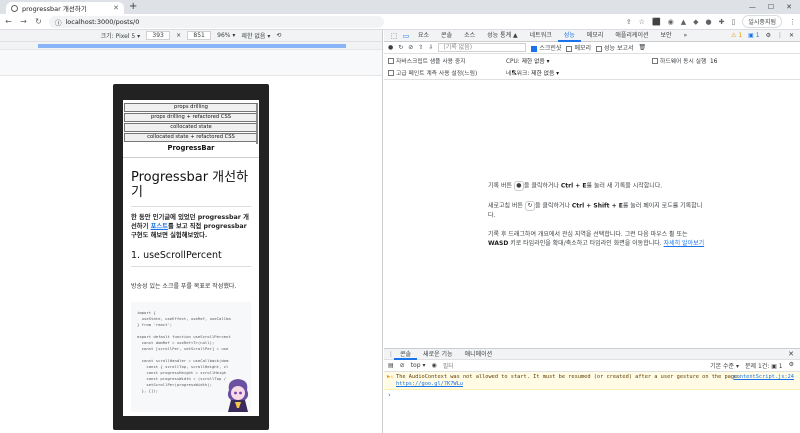 This screenshot has width=800, height=433. I want to click on info-icon: ⓘ, so click(58, 22).